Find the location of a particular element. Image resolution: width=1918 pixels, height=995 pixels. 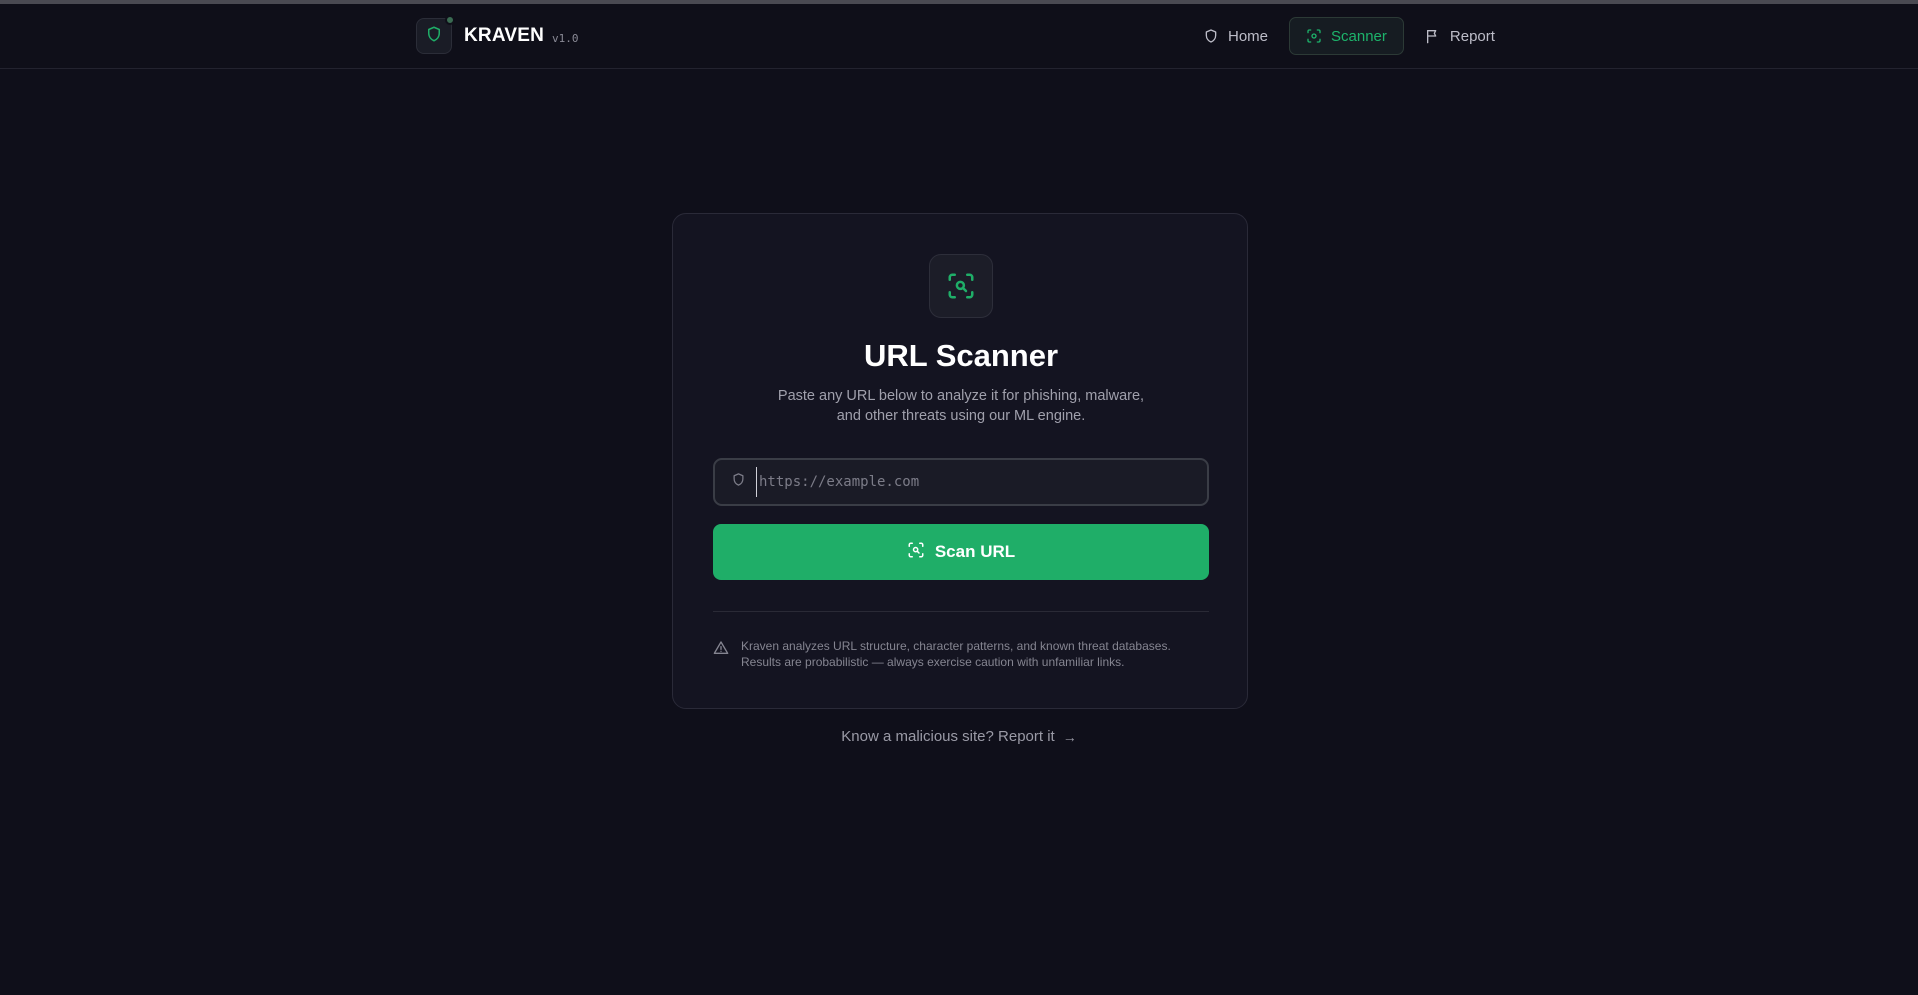

nav-item-label: Home is located at coordinates (1248, 36).